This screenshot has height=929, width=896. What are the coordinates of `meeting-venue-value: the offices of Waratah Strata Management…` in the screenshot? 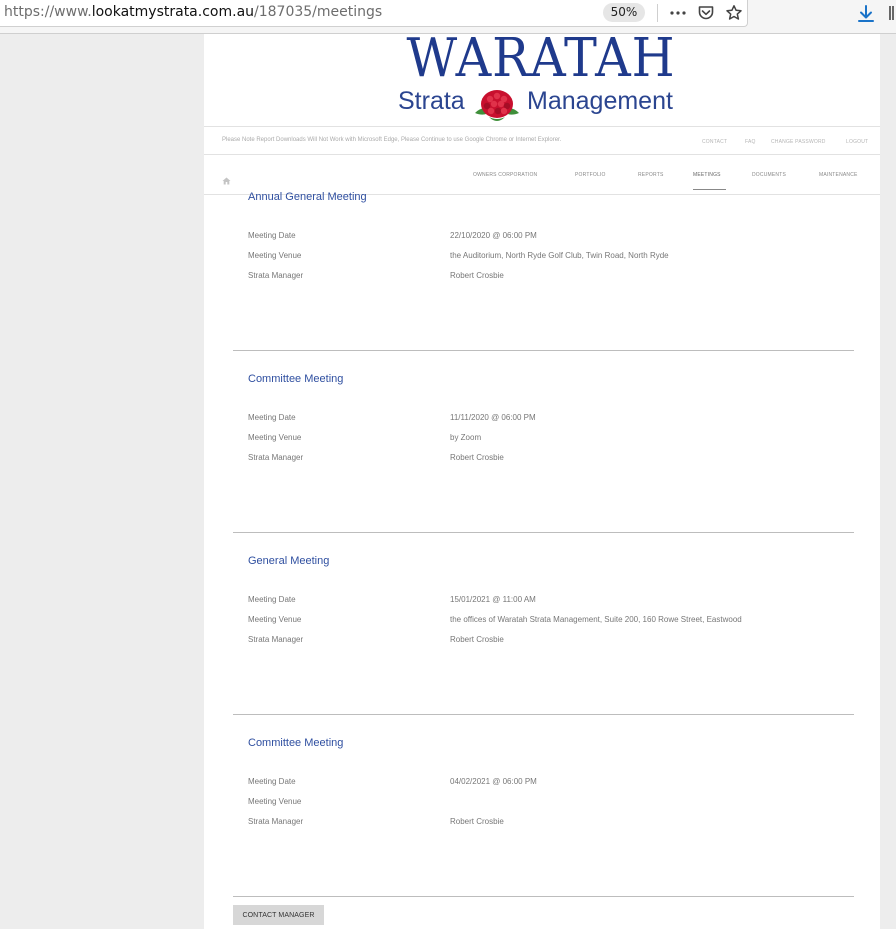 It's located at (596, 619).